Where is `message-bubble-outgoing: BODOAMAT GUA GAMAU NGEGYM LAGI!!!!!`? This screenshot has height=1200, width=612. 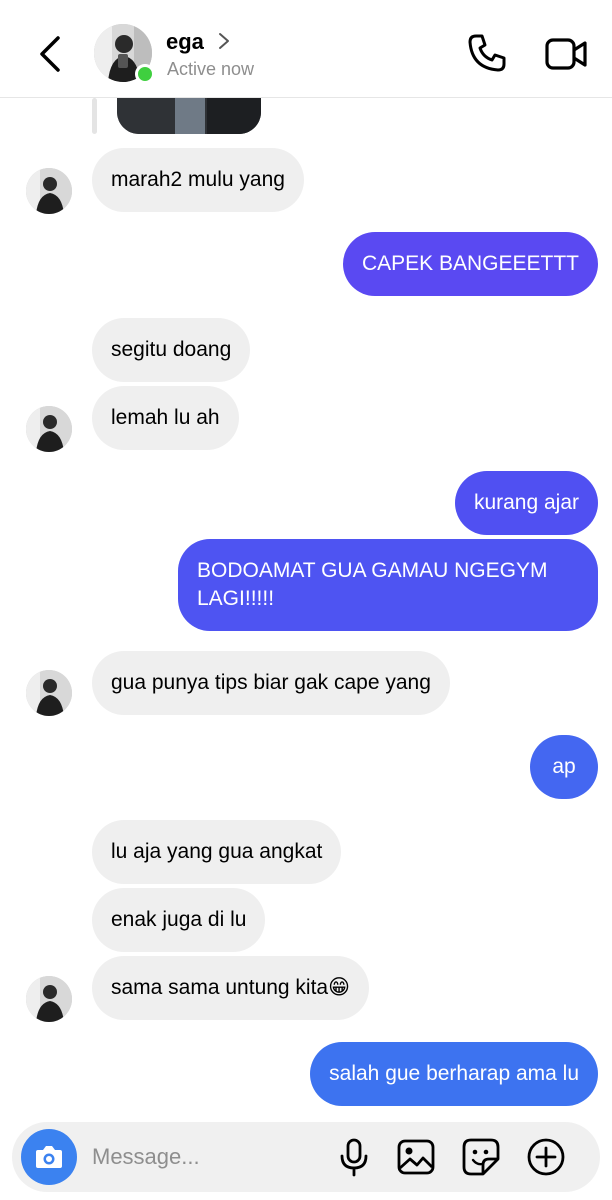 message-bubble-outgoing: BODOAMAT GUA GAMAU NGEGYM LAGI!!!!! is located at coordinates (388, 585).